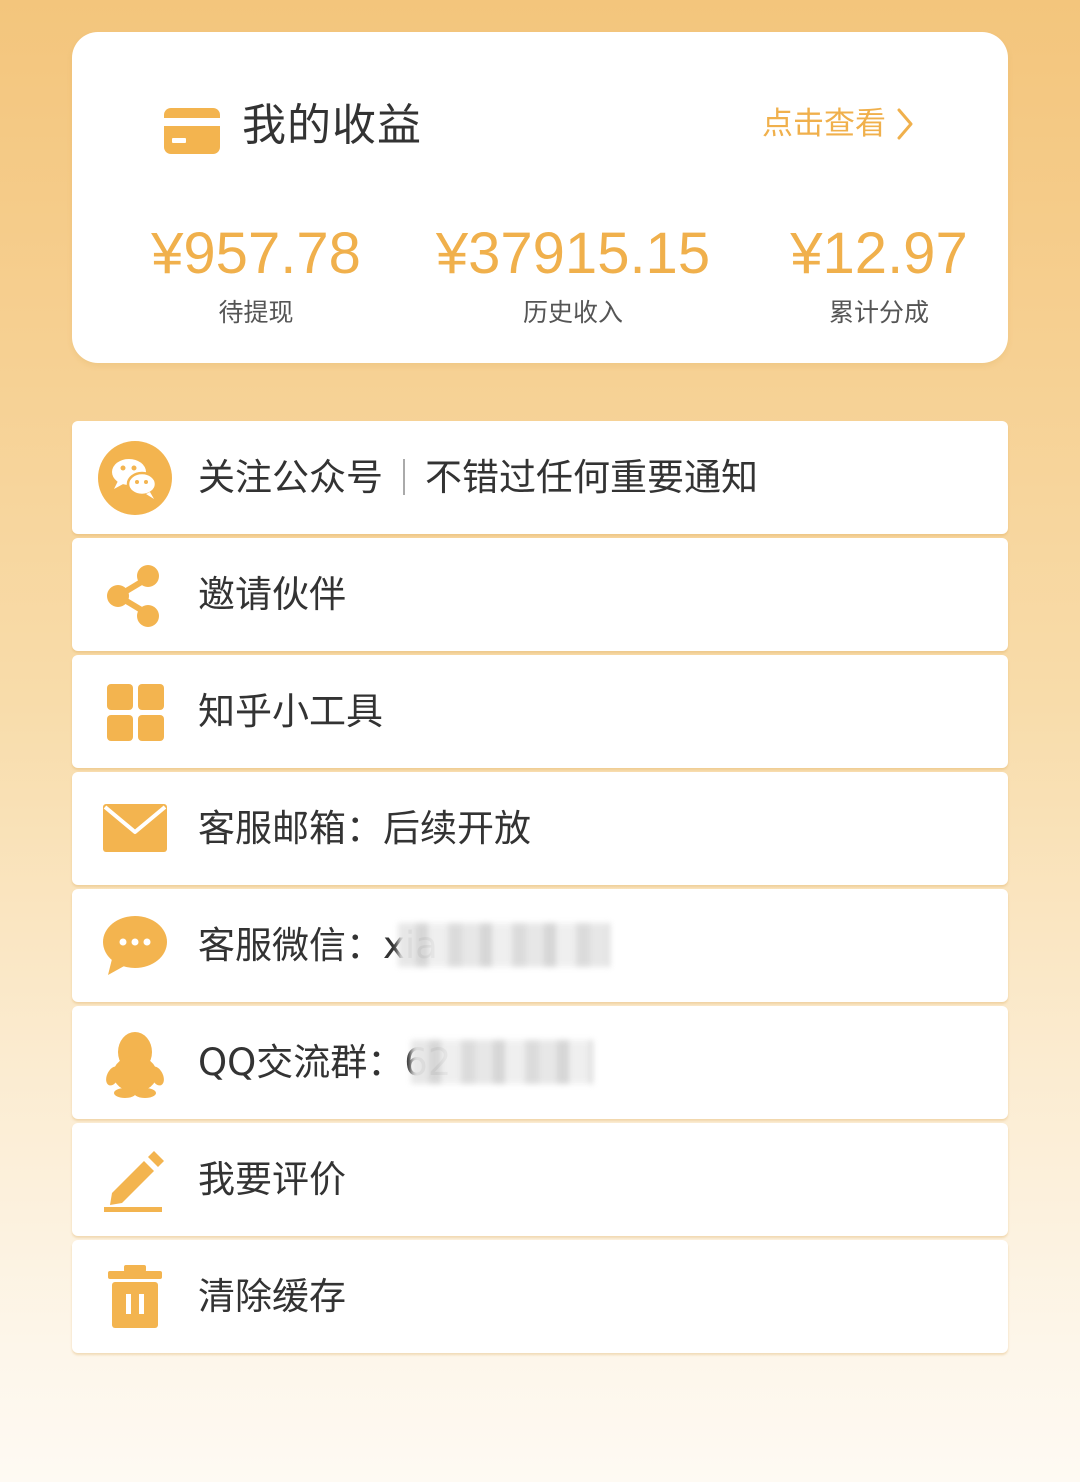  Describe the element at coordinates (135, 1297) in the screenshot. I see `trash-icon` at that location.